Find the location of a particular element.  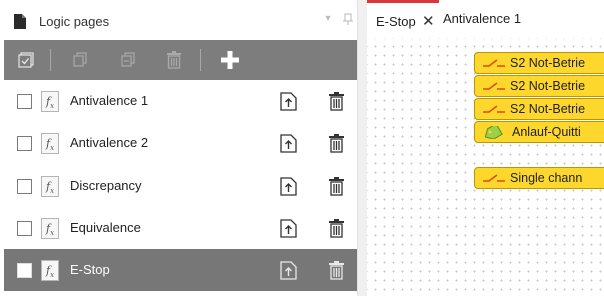

delete-button is located at coordinates (174, 60).